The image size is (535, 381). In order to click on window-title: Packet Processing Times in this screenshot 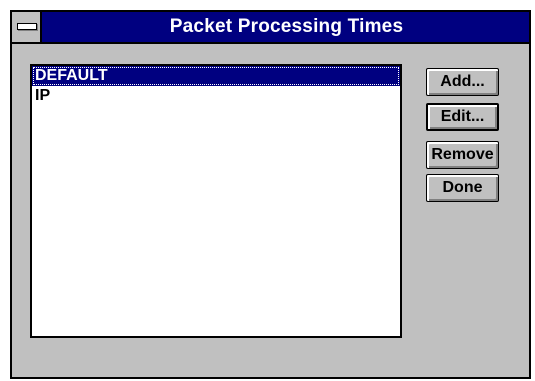, I will do `click(286, 26)`.